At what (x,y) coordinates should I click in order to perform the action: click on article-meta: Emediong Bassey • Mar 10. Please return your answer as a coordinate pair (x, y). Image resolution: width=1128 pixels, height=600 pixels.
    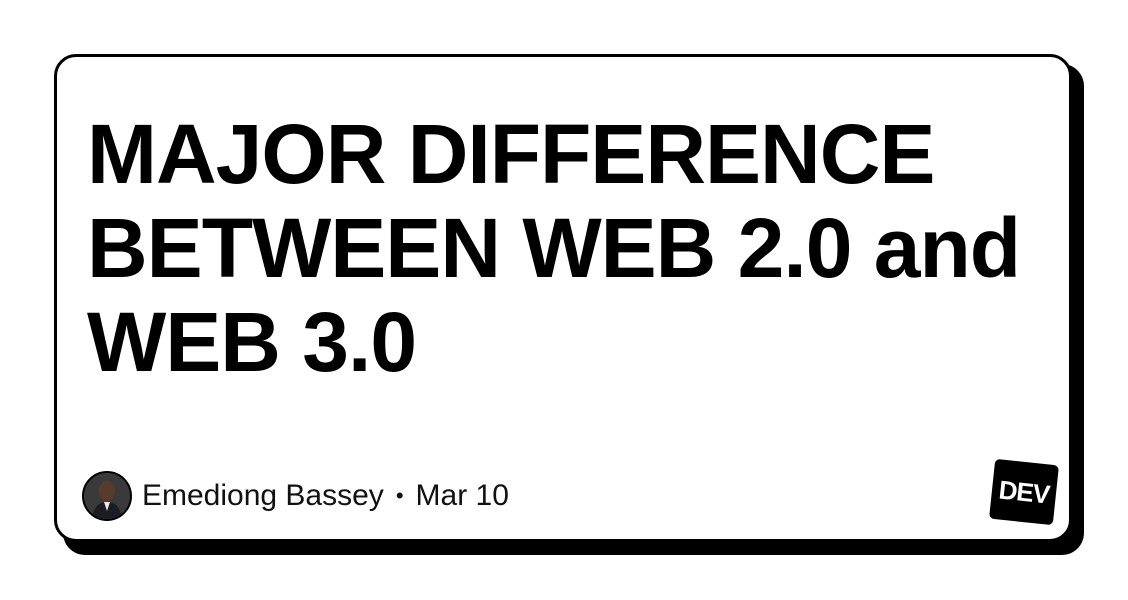
    Looking at the image, I should click on (295, 496).